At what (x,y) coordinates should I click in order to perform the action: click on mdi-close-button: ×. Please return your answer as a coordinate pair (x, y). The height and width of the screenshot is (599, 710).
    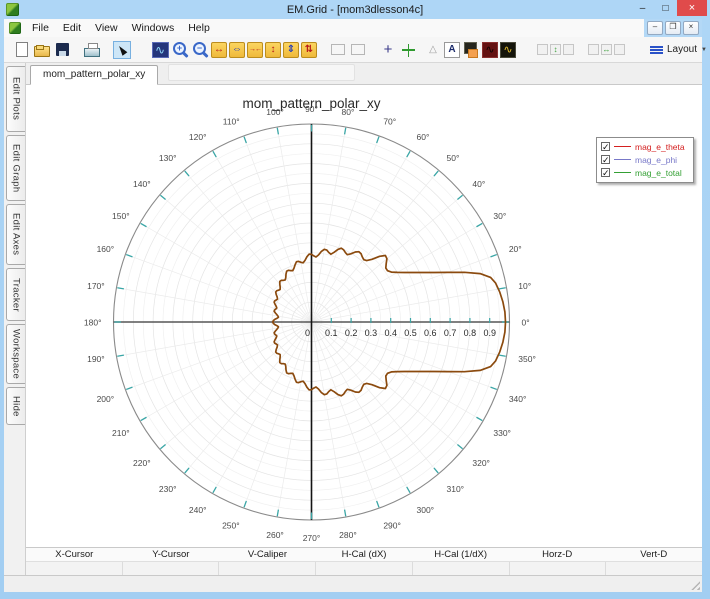
    Looking at the image, I should click on (691, 28).